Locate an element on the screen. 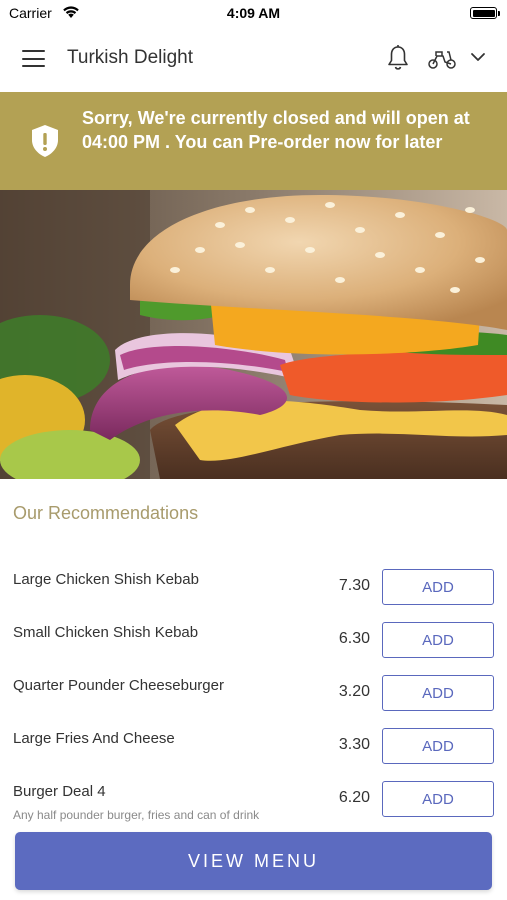  chevron-down-icon is located at coordinates (478, 57).